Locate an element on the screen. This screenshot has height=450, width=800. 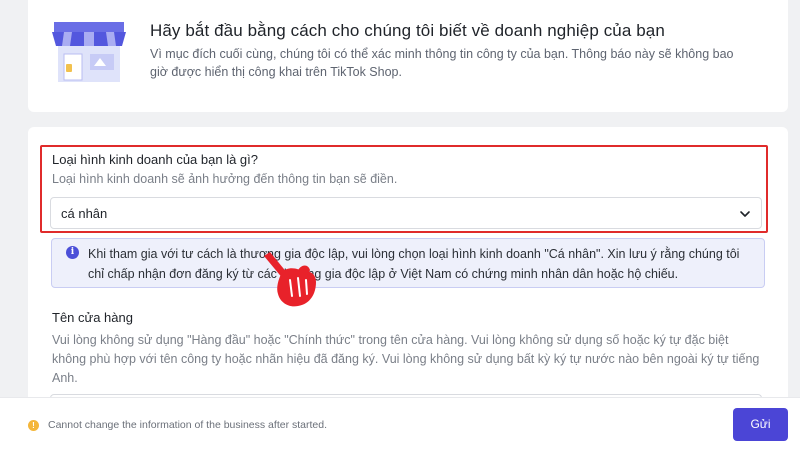
business-type-select: cá nhân is located at coordinates (406, 213).